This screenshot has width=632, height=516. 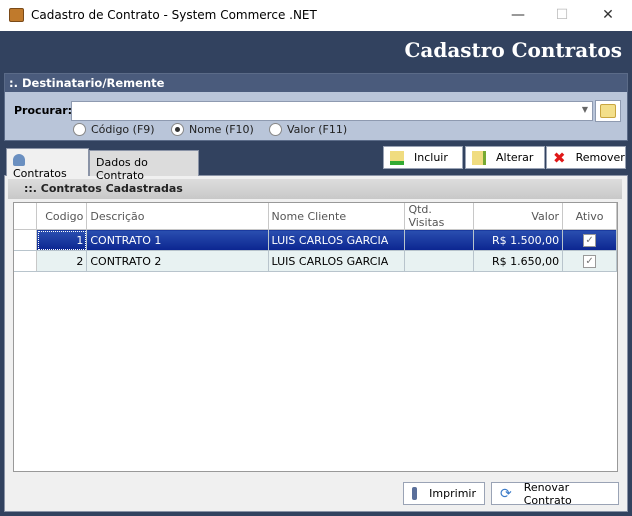 What do you see at coordinates (518, 216) in the screenshot?
I see `column-header-valor: Valor` at bounding box center [518, 216].